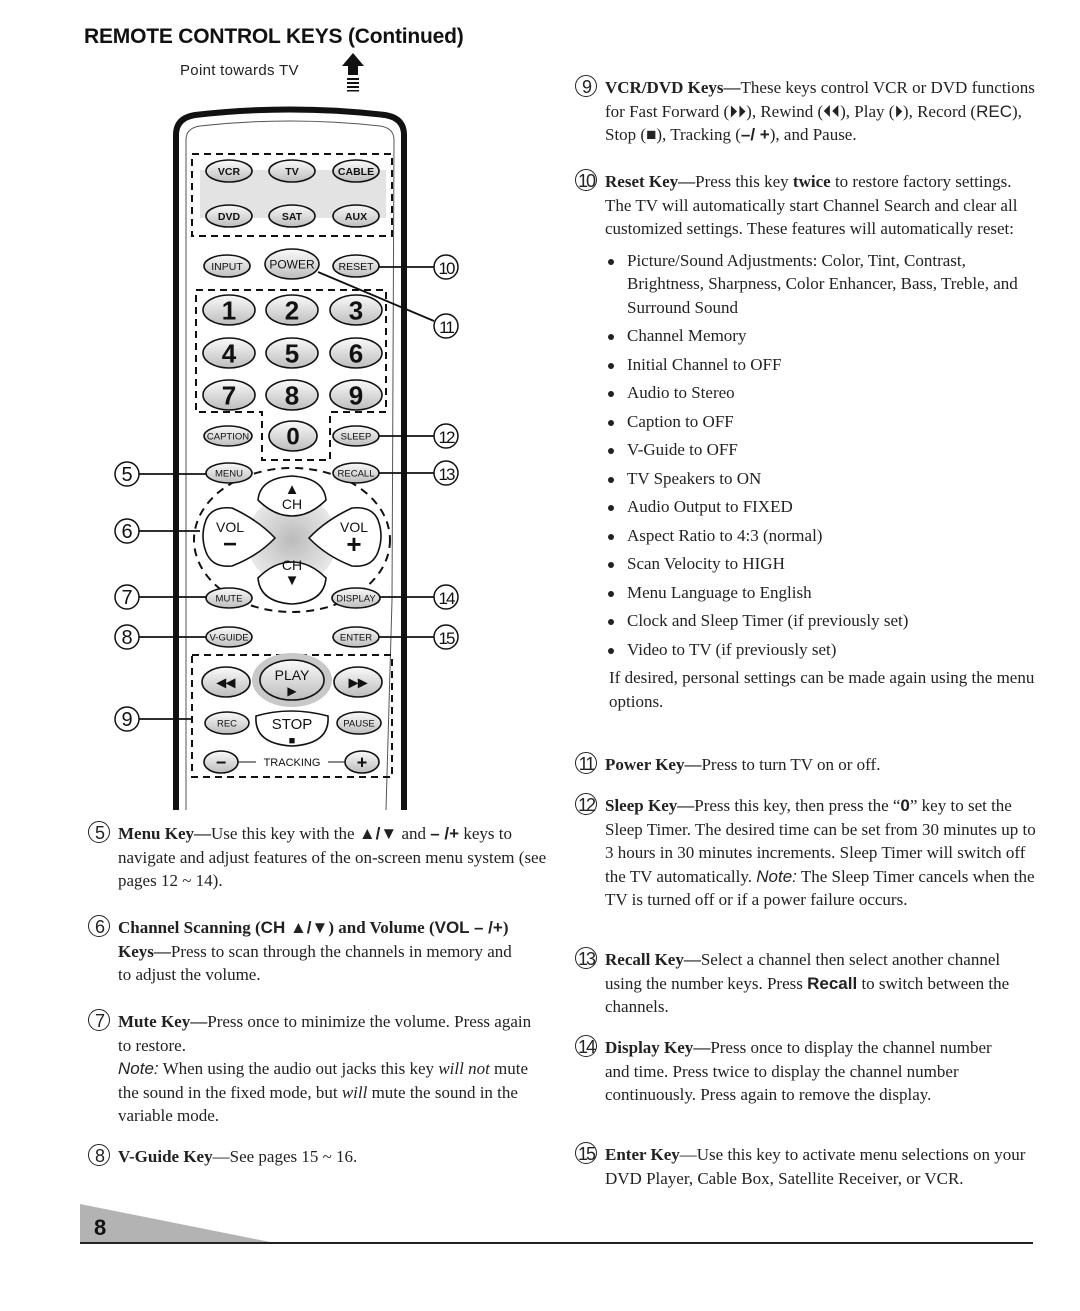 The width and height of the screenshot is (1080, 1311). I want to click on svg-text: INPUT, so click(227, 267).